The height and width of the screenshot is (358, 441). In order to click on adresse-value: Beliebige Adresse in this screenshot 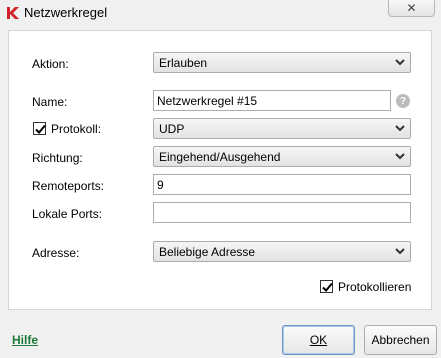, I will do `click(207, 252)`.